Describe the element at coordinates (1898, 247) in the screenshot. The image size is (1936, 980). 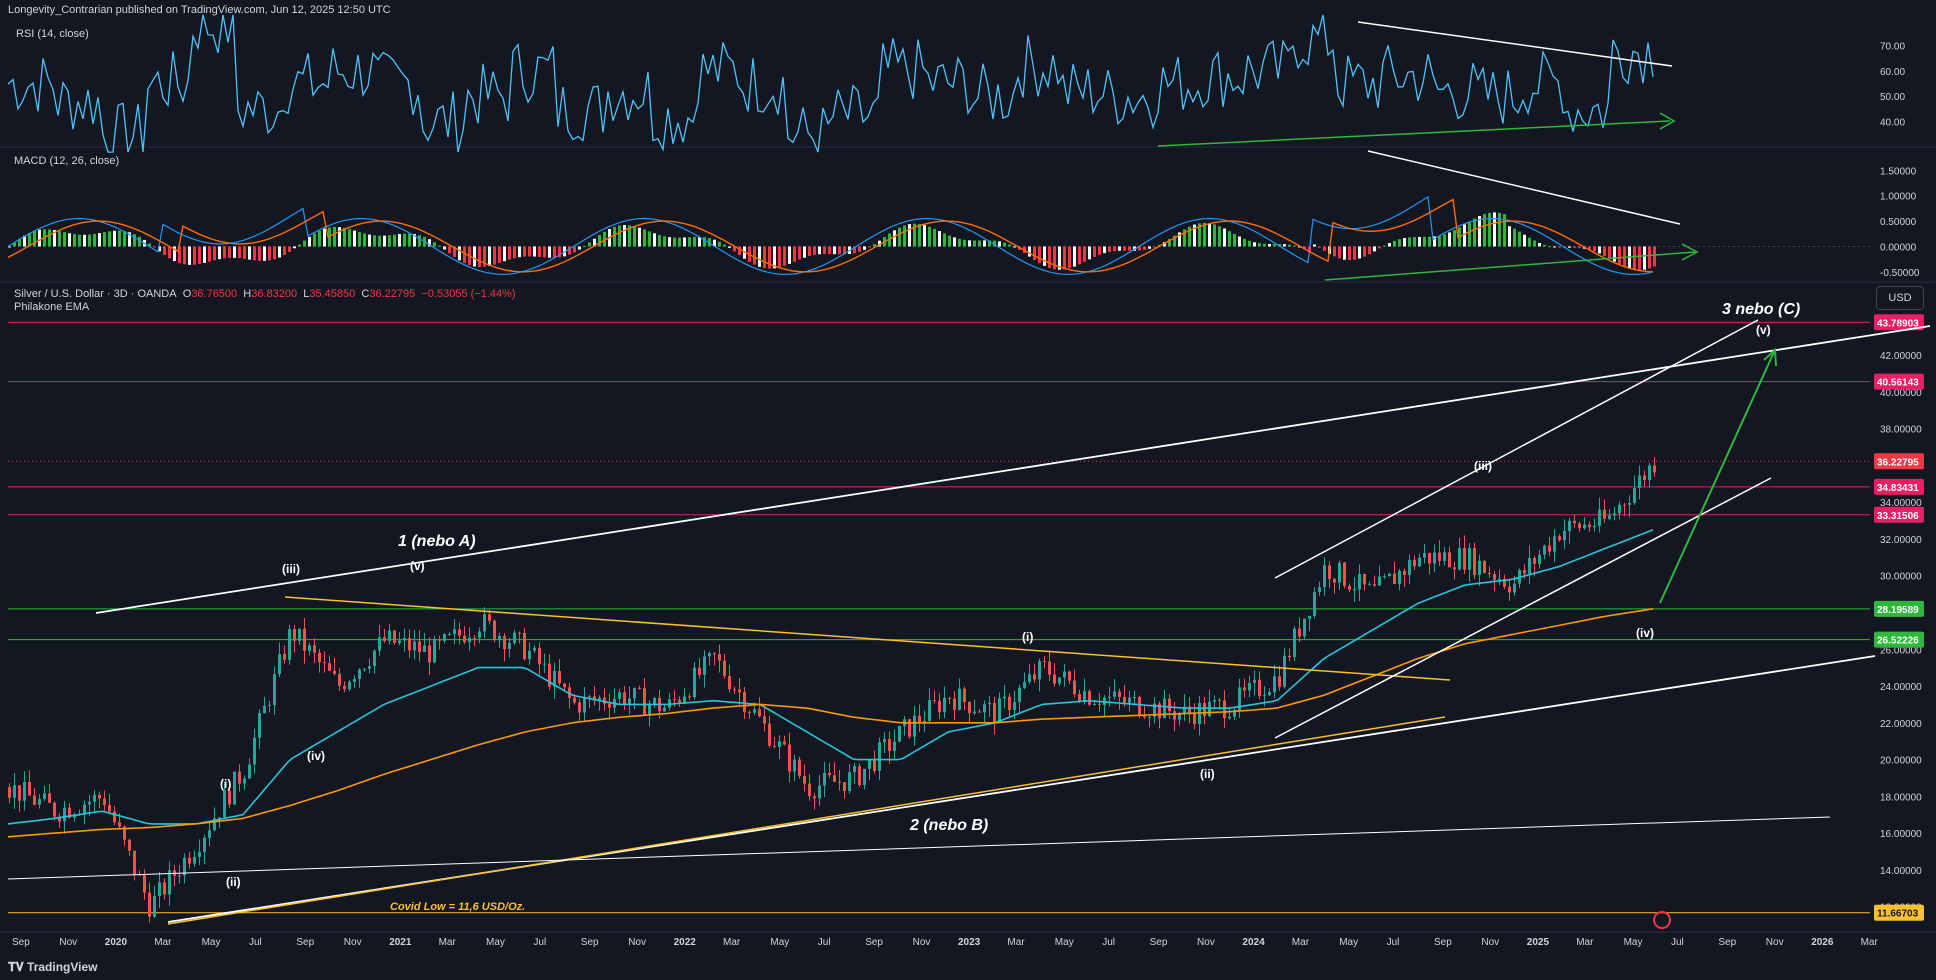
I see `macd-tick-label: 0.00000` at that location.